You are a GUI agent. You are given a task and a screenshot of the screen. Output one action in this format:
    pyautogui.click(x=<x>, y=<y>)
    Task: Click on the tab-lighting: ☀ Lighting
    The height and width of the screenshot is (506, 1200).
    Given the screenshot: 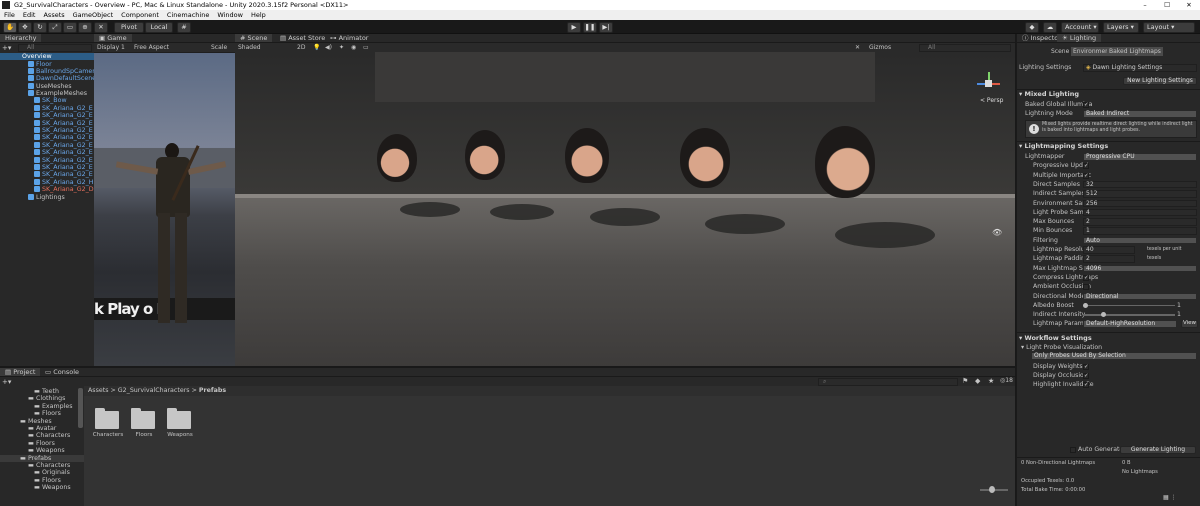 What is the action you would take?
    pyautogui.click(x=1079, y=38)
    